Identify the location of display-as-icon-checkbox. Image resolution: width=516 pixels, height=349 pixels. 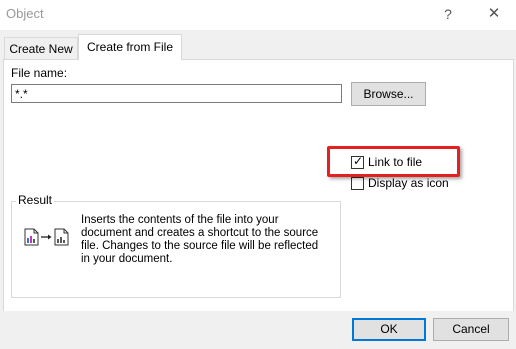
(357, 183).